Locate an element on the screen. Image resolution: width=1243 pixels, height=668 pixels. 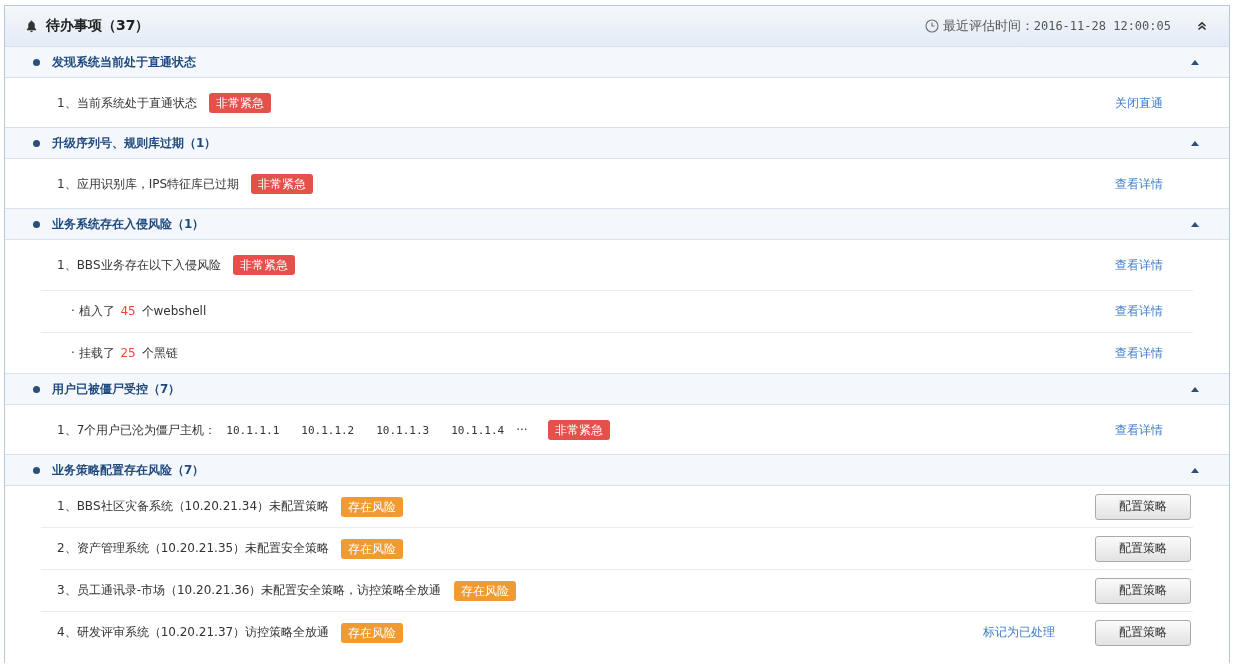
section-header: 用户已被僵尸受控（7） is located at coordinates (617, 389).